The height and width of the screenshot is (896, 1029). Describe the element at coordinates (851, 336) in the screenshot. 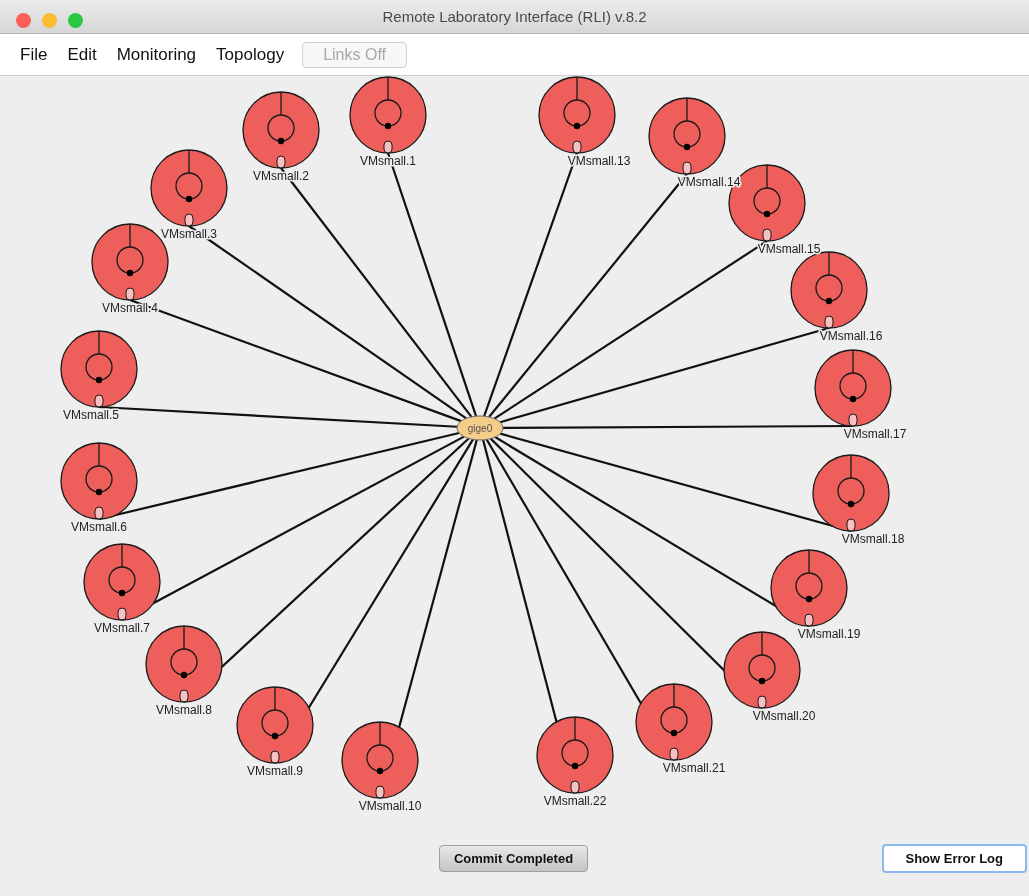

I see `node-label: VMsmall.16` at that location.